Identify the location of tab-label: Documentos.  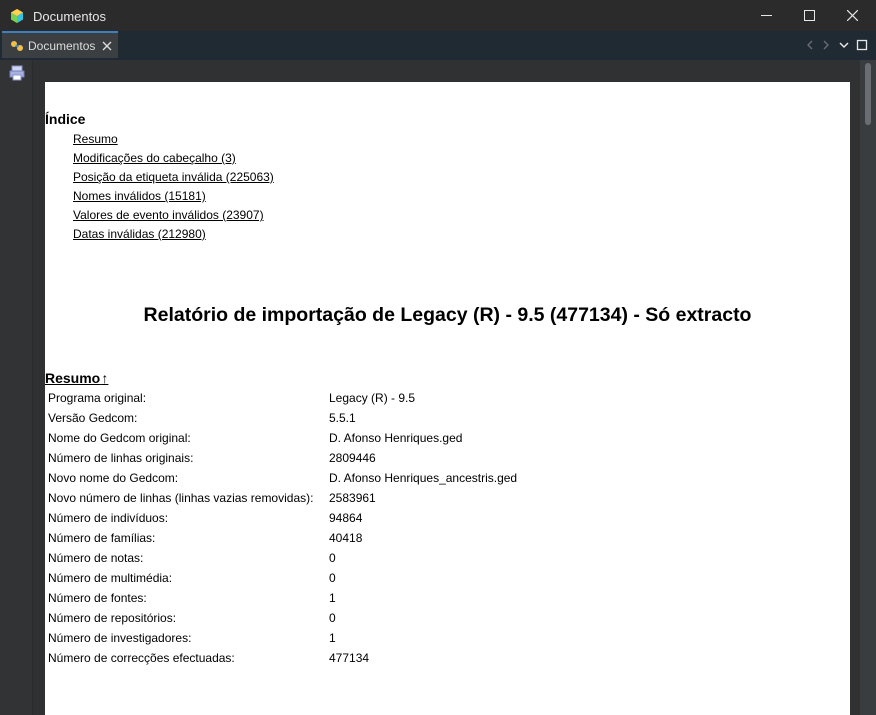
(62, 46).